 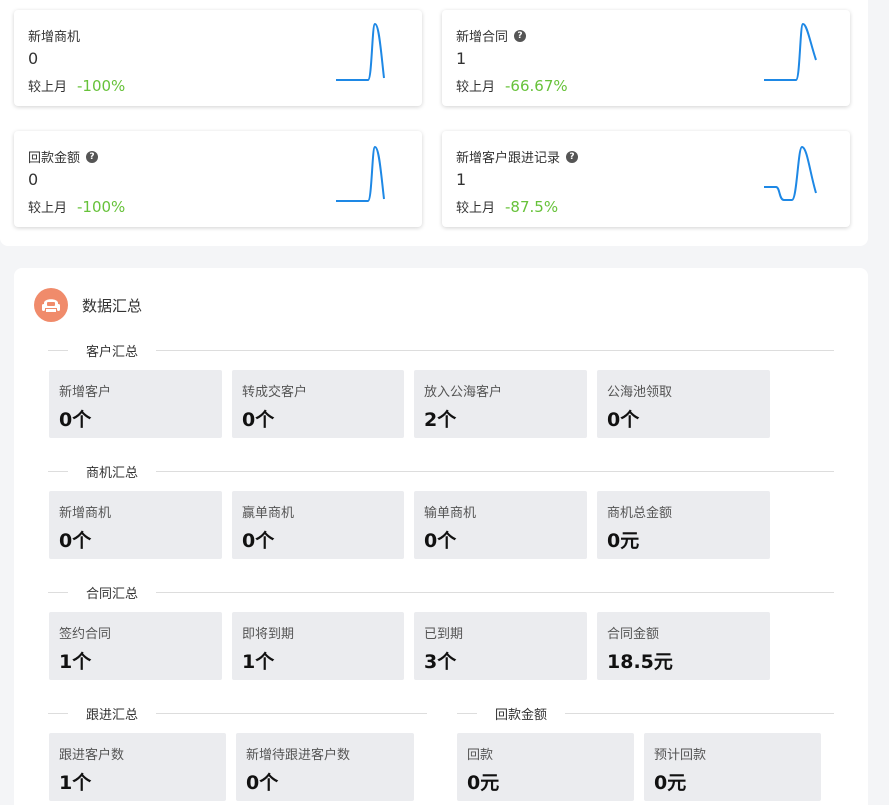 I want to click on stat-opportunity-total-amount: 商机总金额 0元, so click(x=683, y=525).